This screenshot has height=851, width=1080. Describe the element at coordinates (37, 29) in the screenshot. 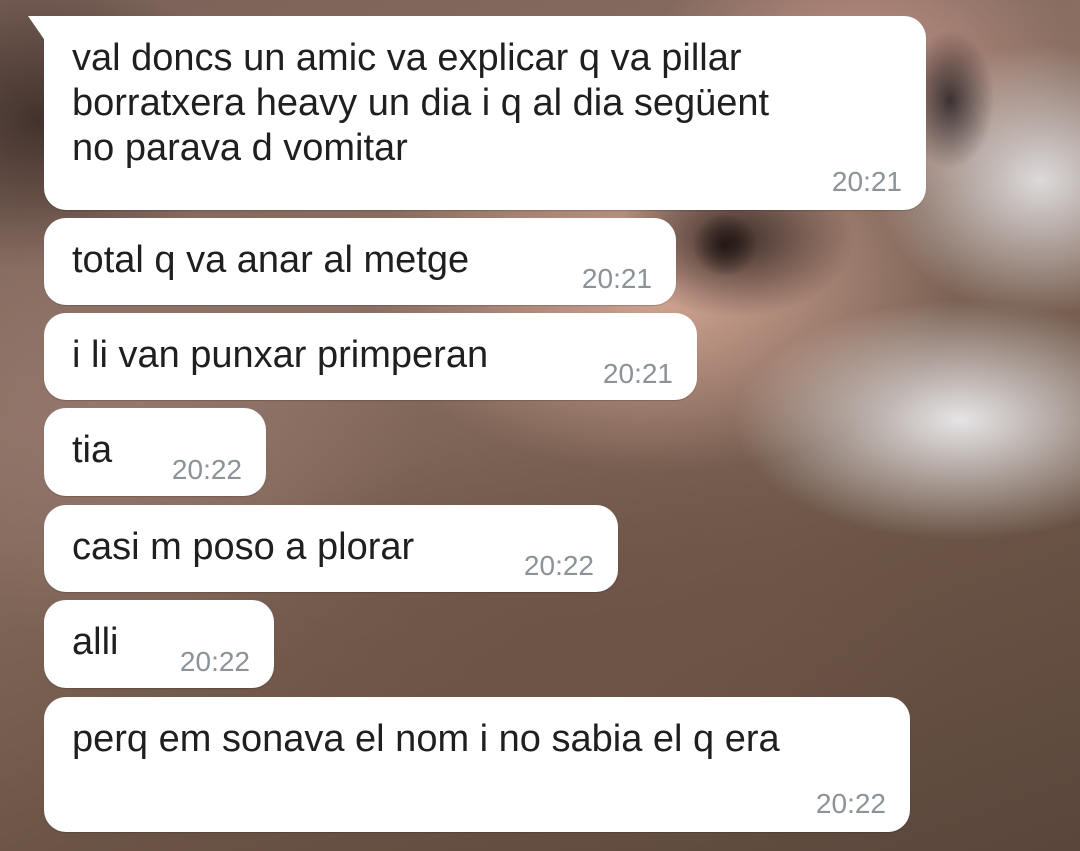

I see `bubble-tail` at that location.